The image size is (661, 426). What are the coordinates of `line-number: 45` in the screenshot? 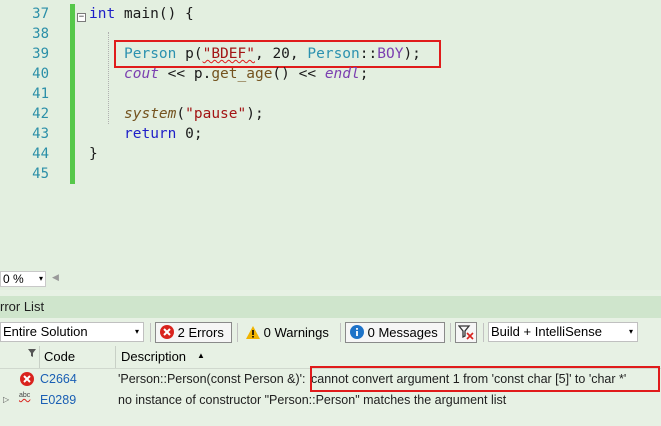 It's located at (40, 174).